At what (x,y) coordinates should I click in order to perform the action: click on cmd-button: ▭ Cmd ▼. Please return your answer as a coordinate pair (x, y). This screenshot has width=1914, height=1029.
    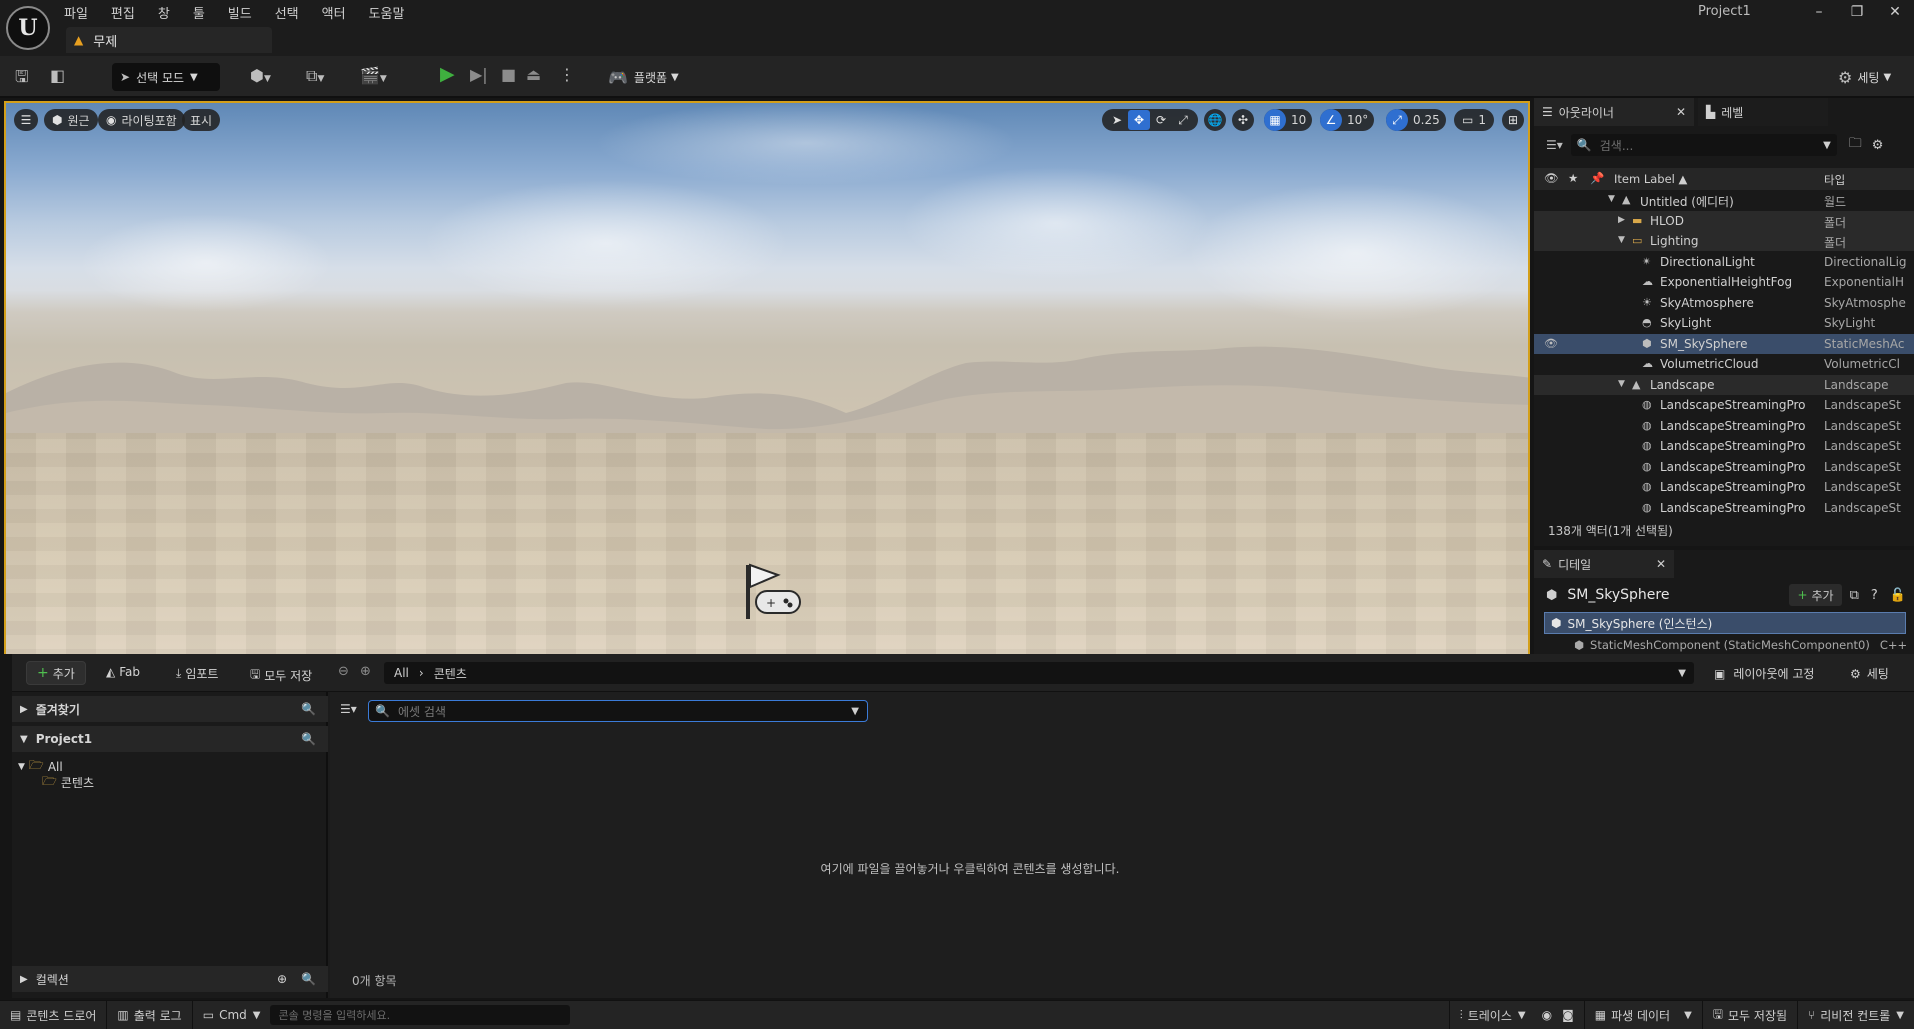
    Looking at the image, I should click on (232, 1015).